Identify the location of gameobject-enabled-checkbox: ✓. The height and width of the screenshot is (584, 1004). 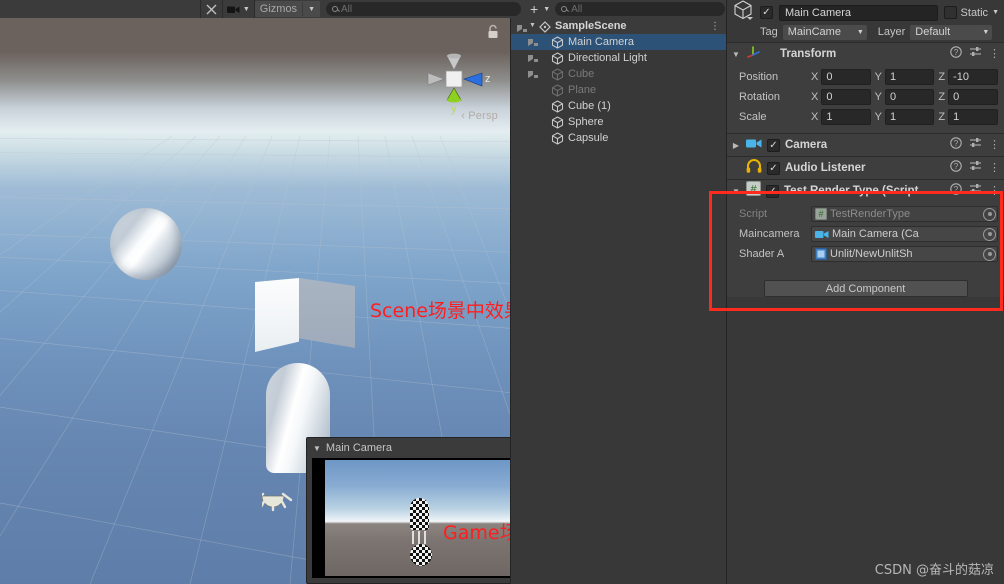
(766, 12).